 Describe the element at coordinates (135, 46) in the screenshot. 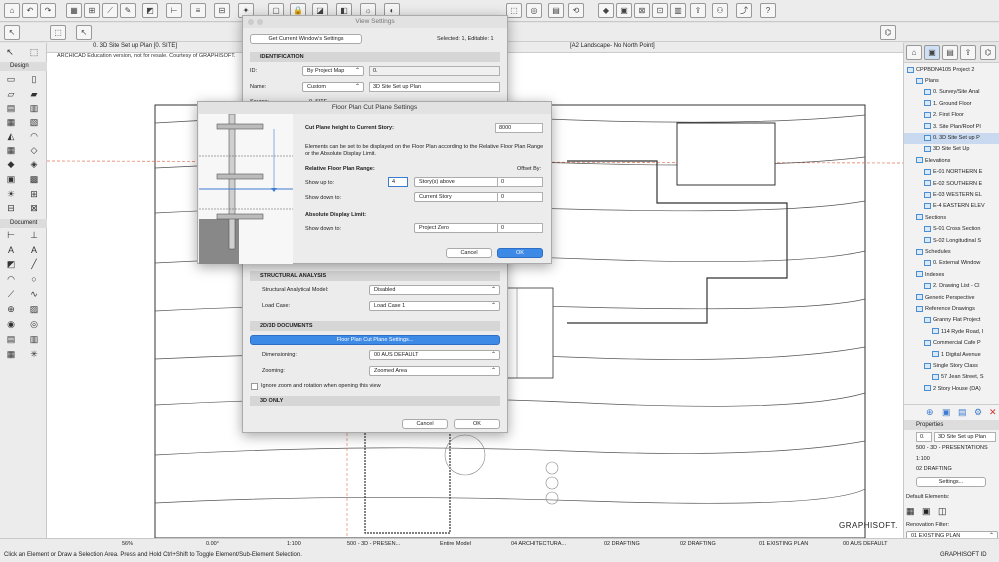

I see `tab-plan: 0. 3D Site Set up Plan [0. SITE]` at that location.